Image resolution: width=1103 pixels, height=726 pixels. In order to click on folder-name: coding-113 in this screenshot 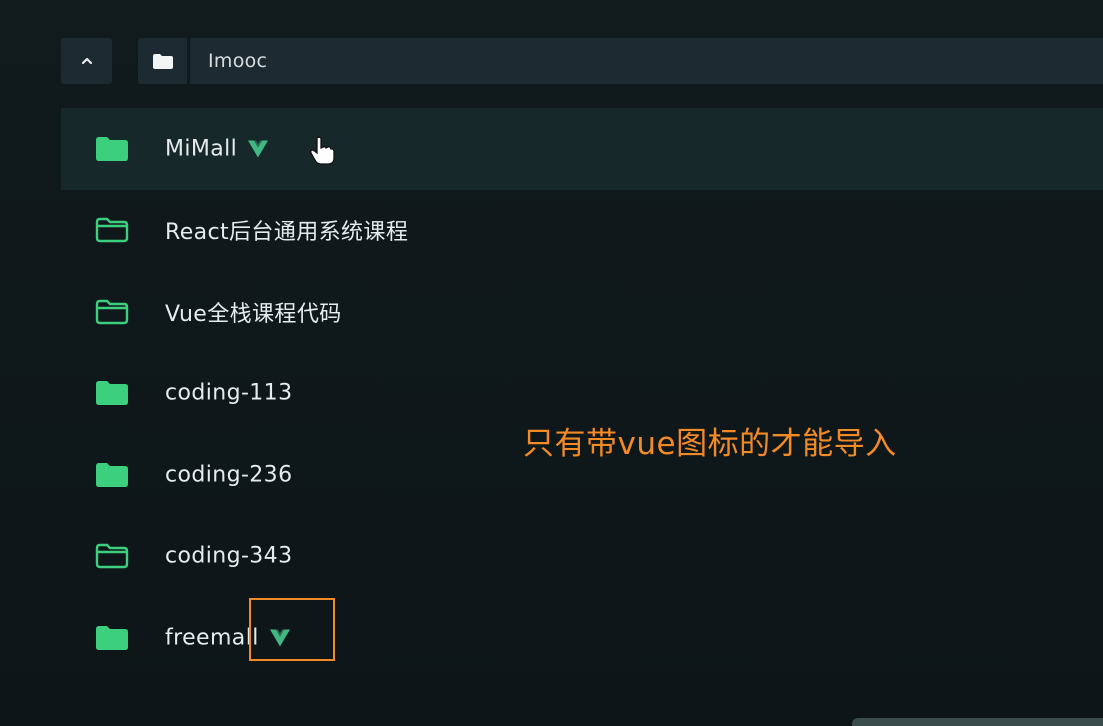, I will do `click(228, 393)`.